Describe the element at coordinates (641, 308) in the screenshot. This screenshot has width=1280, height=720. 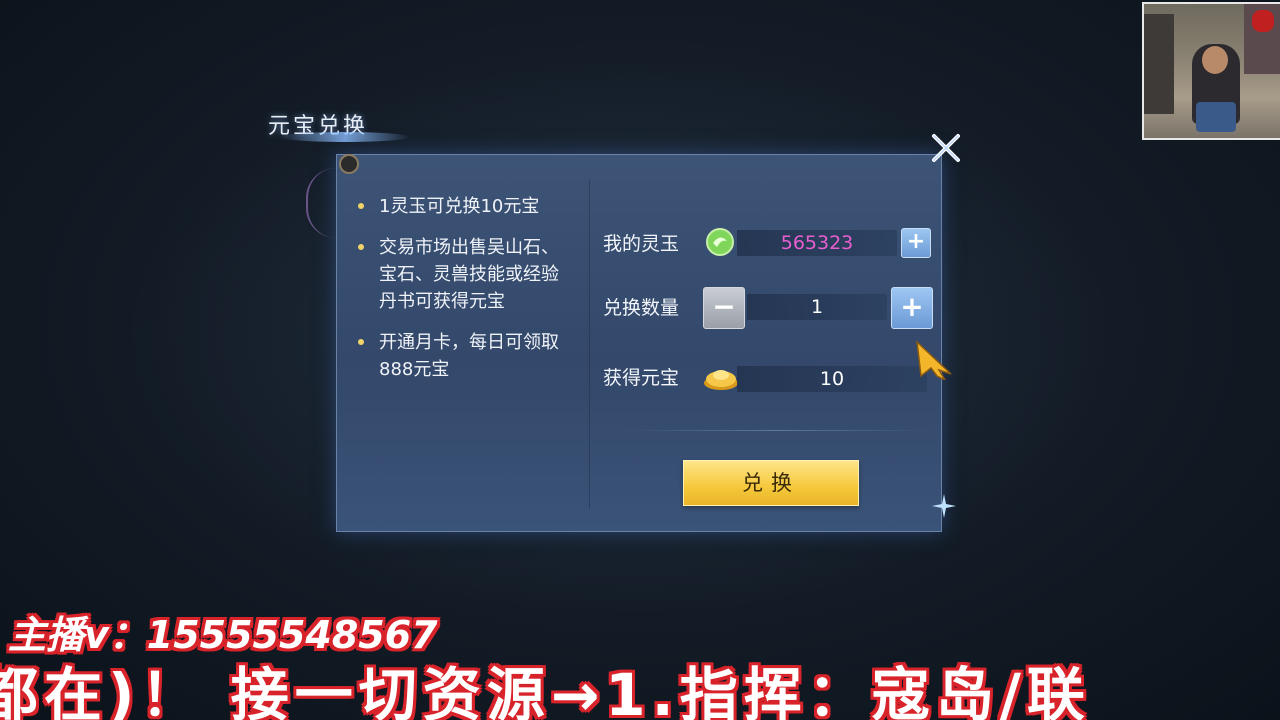
I see `quantity-label: 兑换数量` at that location.